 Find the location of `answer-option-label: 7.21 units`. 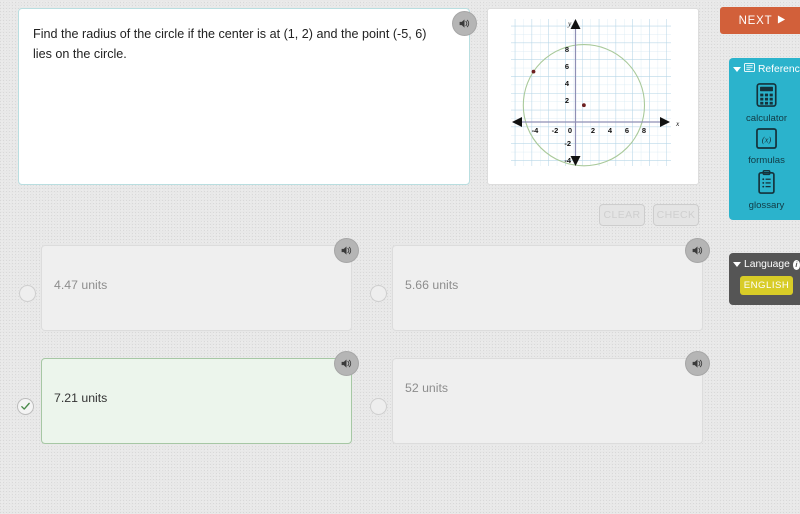

answer-option-label: 7.21 units is located at coordinates (81, 398).